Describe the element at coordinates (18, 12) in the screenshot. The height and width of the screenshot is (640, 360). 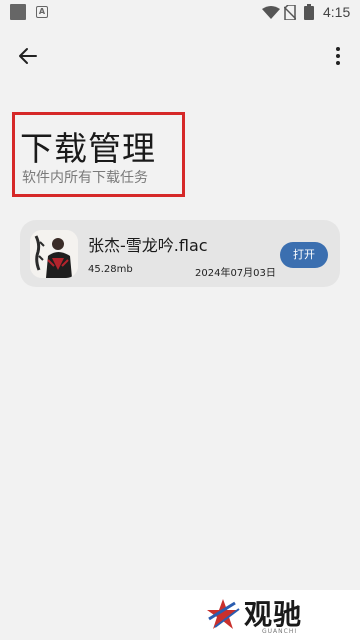
I see `app-icon` at that location.